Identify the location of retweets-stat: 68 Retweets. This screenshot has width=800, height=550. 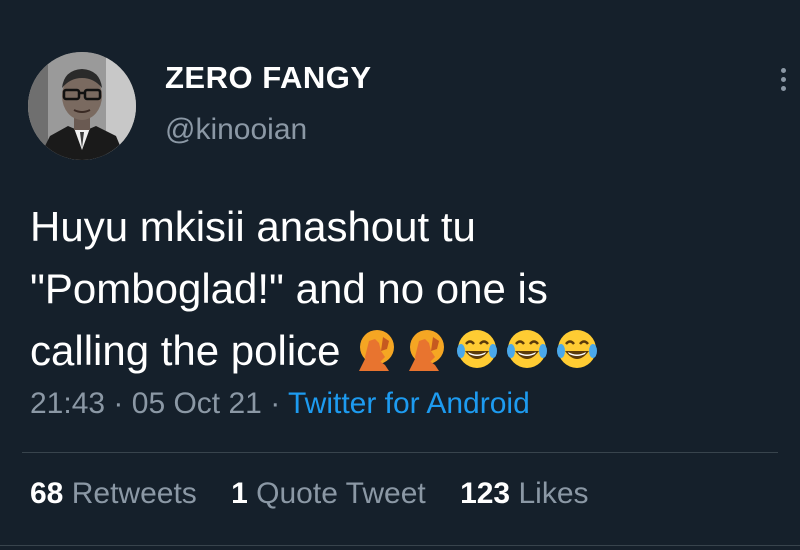
(113, 493).